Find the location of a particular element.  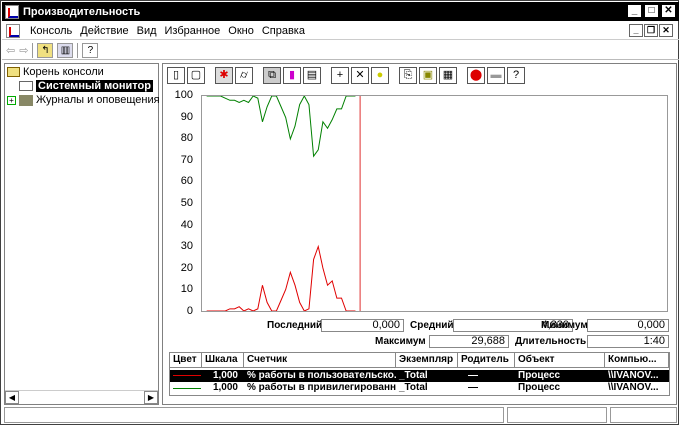

close-button: ✕ is located at coordinates (668, 11).